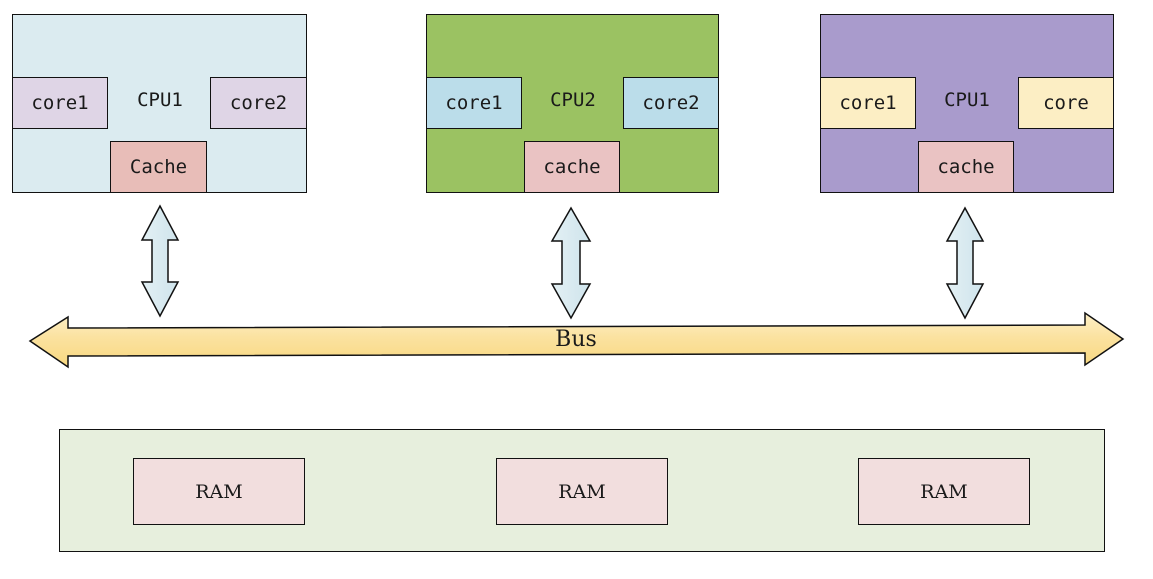 The width and height of the screenshot is (1153, 579). Describe the element at coordinates (671, 103) in the screenshot. I see `cpu-block-2-core-right: core2` at that location.